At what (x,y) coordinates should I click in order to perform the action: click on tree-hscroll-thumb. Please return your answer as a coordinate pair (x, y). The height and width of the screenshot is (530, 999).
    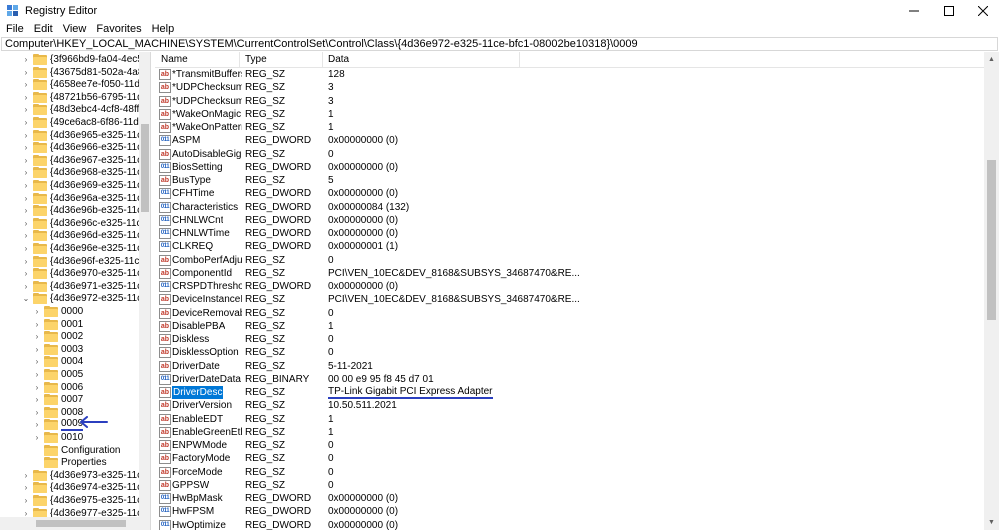
    Looking at the image, I should click on (81, 523).